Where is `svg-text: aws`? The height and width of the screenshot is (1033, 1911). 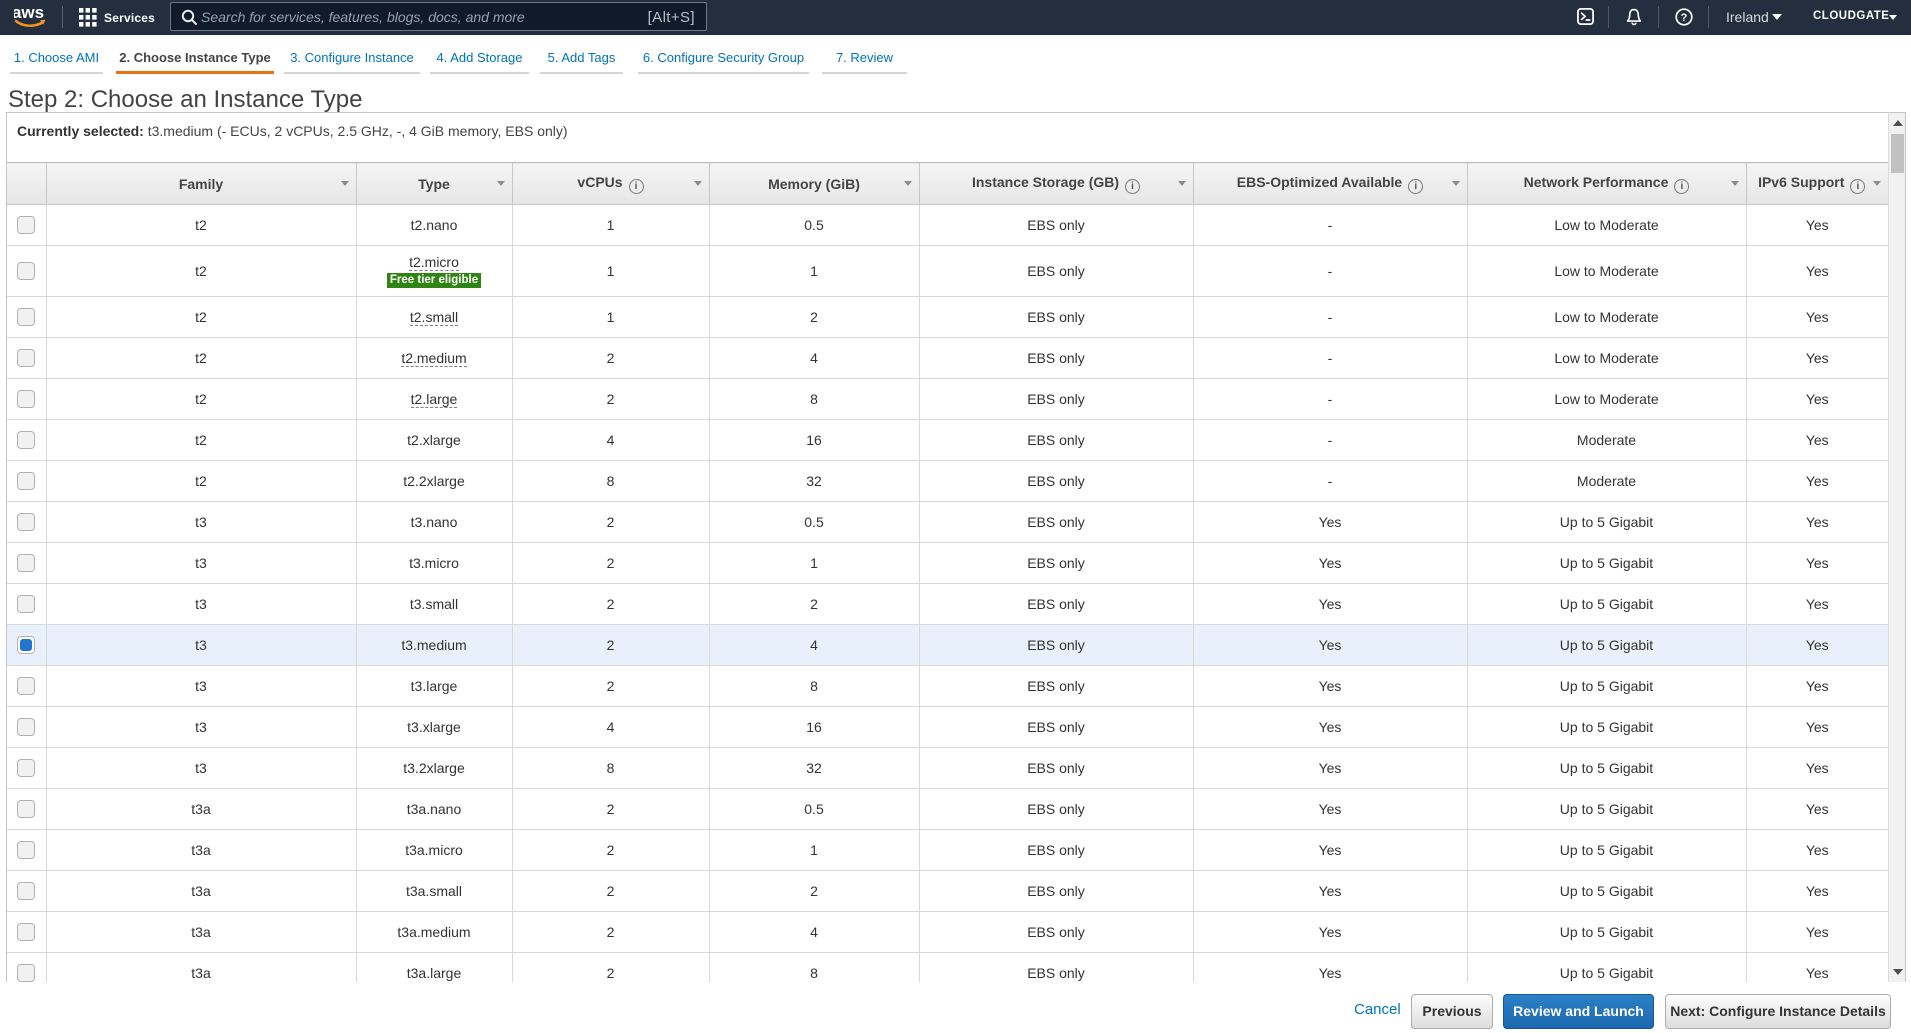
svg-text: aws is located at coordinates (29, 12).